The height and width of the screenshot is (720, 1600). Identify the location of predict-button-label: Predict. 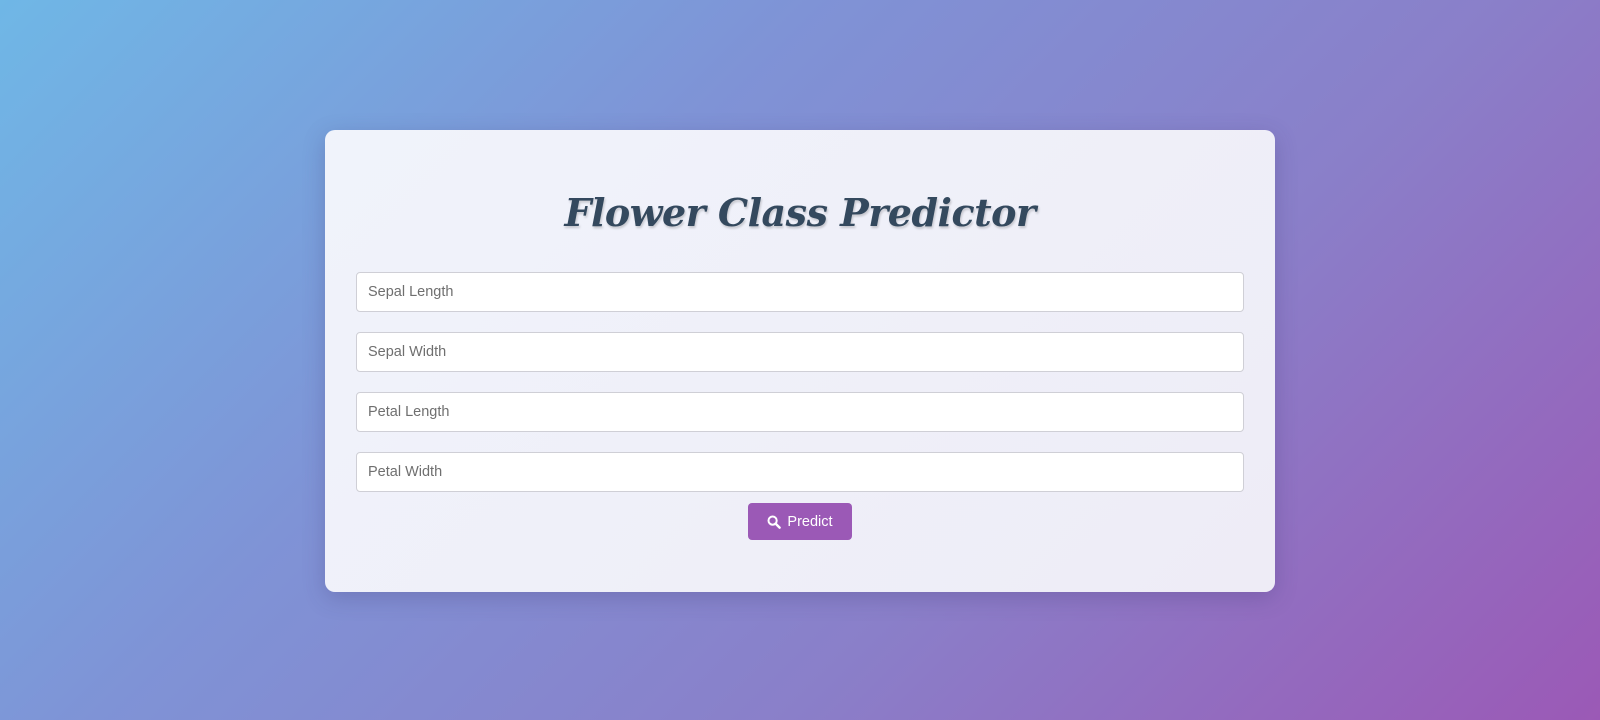
(810, 521).